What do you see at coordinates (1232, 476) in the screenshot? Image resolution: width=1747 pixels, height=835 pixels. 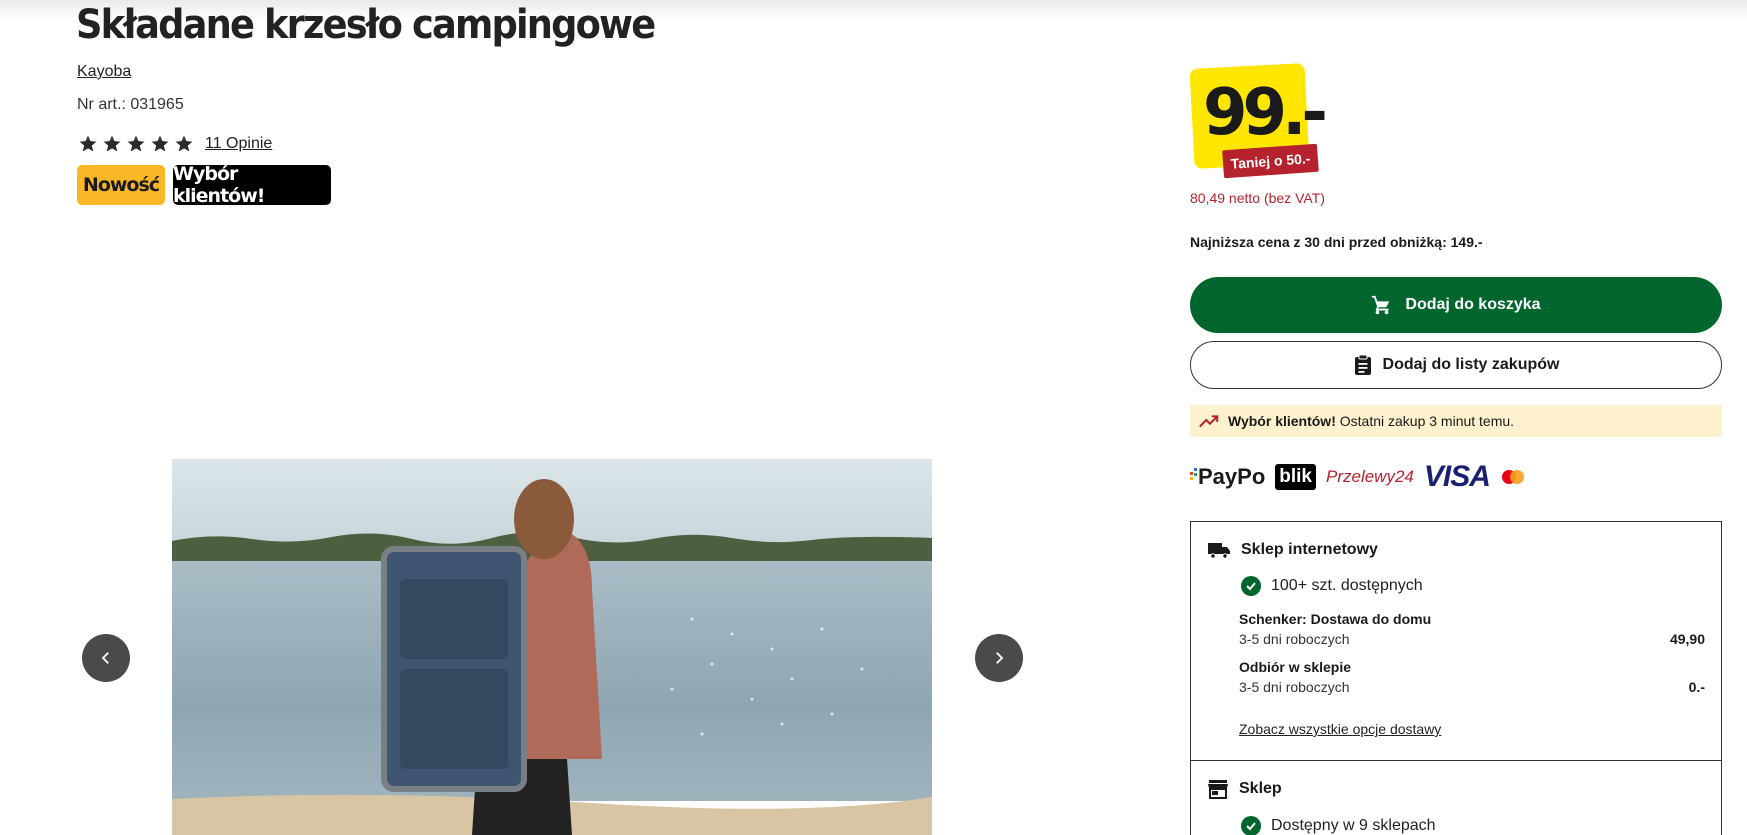 I see `paypo-label: PayPo` at bounding box center [1232, 476].